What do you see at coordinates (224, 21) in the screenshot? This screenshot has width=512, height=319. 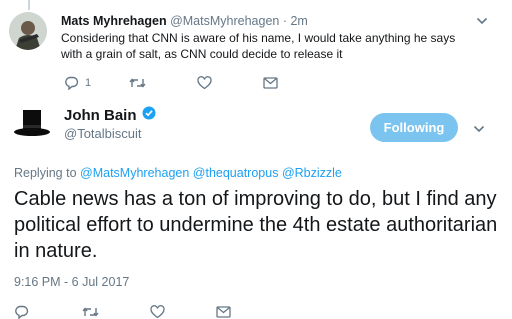 I see `reply-author-handle: @MatsMyhrehagen` at bounding box center [224, 21].